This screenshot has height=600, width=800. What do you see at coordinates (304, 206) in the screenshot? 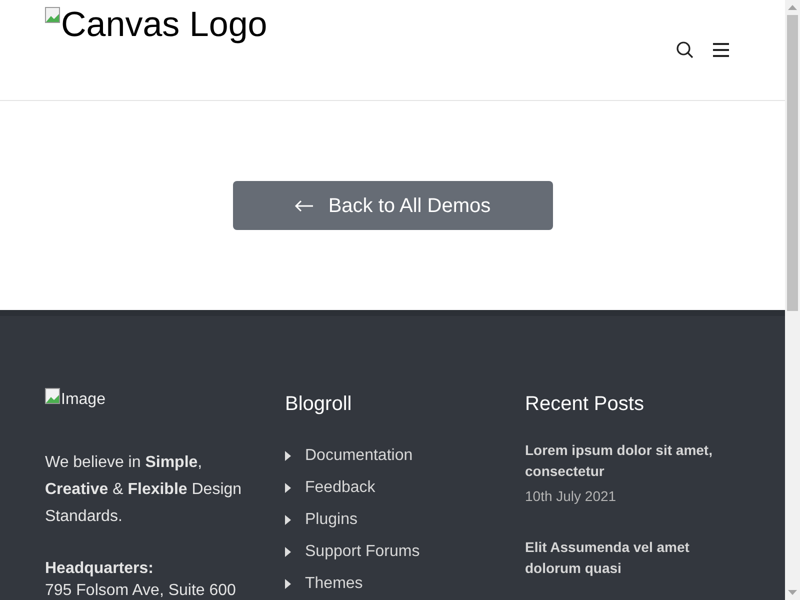
I see `arrow-left-icon` at bounding box center [304, 206].